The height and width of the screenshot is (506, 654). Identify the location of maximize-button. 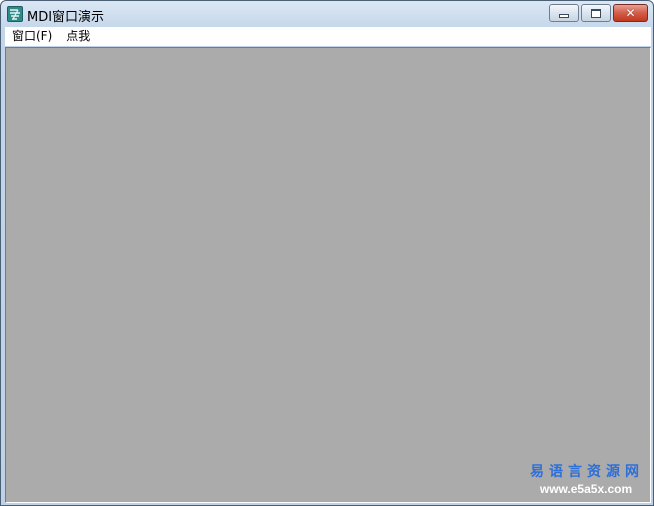
(596, 13).